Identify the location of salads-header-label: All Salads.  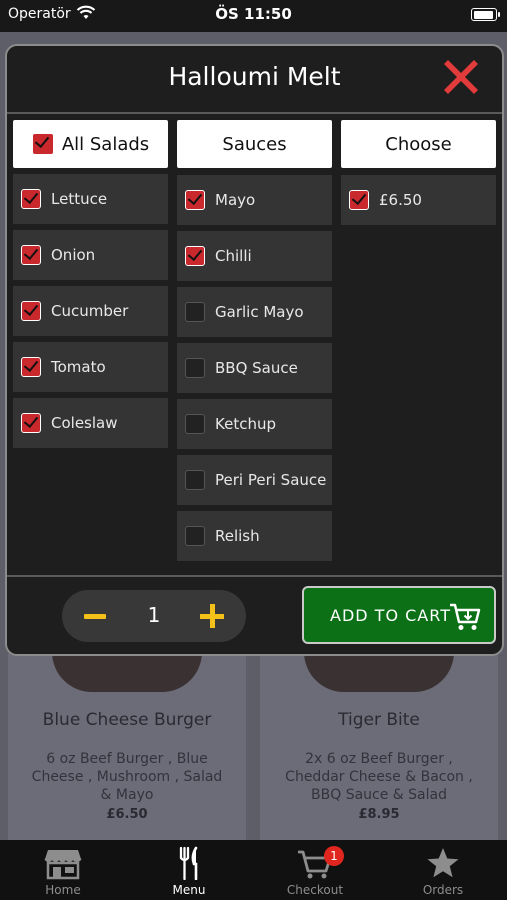
(105, 144).